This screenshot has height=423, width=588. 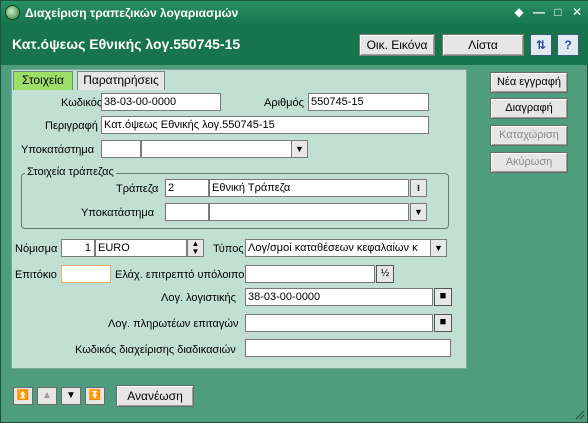 What do you see at coordinates (339, 297) in the screenshot?
I see `accounting-input: 38-03-00-0000` at bounding box center [339, 297].